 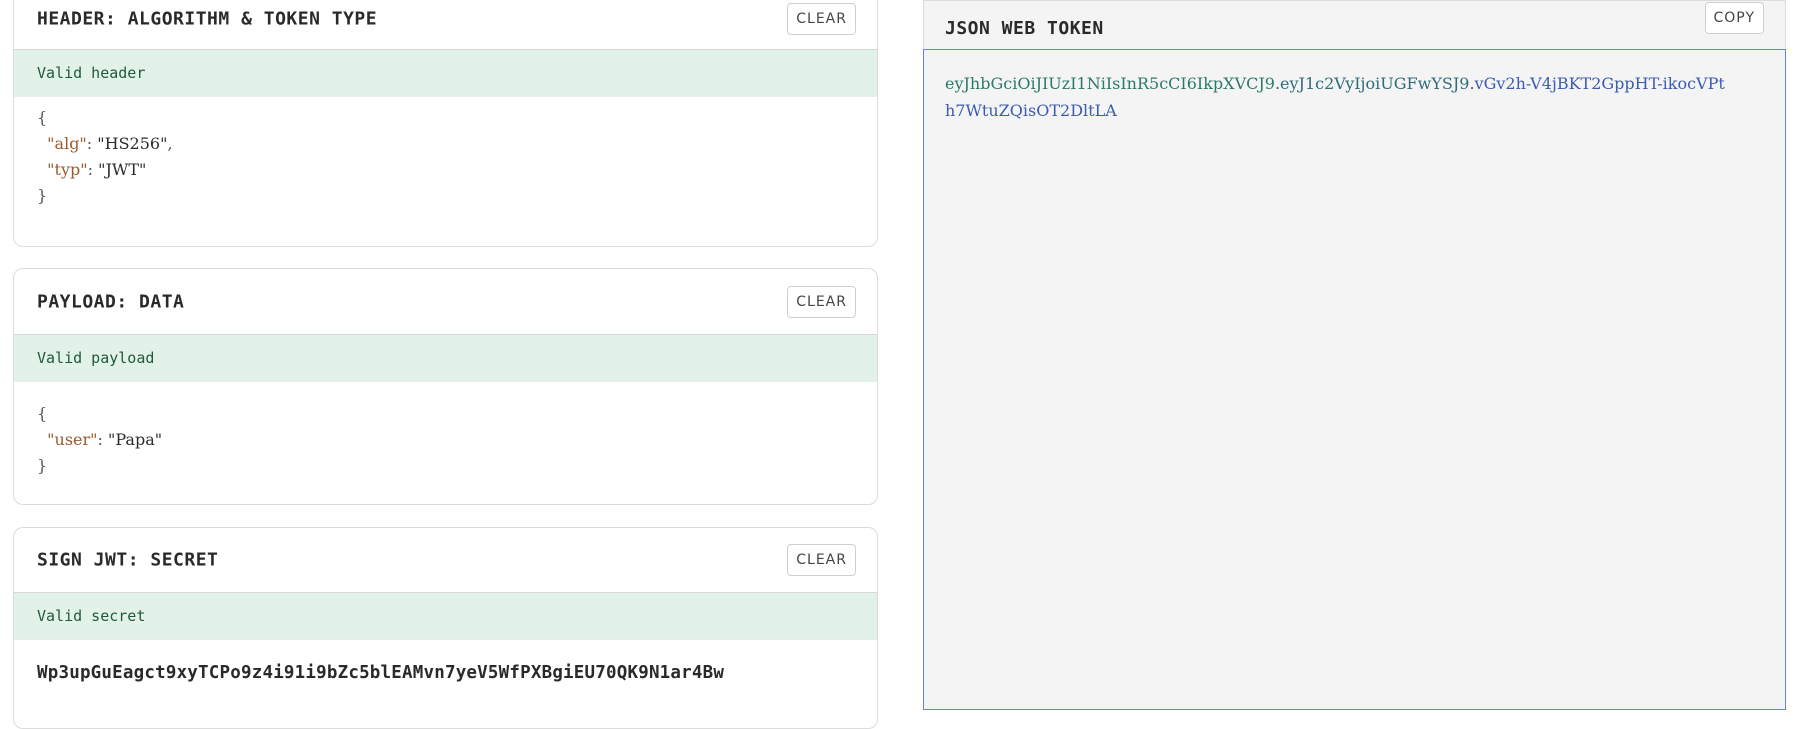 I want to click on payload-status-bar: Valid payload, so click(x=445, y=358).